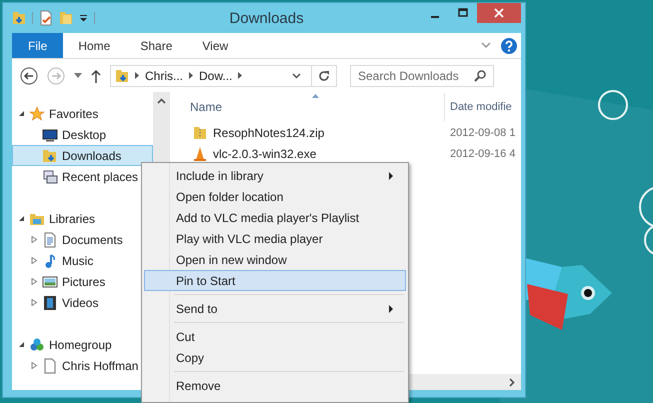 Image resolution: width=653 pixels, height=403 pixels. I want to click on close-icon, so click(499, 13).